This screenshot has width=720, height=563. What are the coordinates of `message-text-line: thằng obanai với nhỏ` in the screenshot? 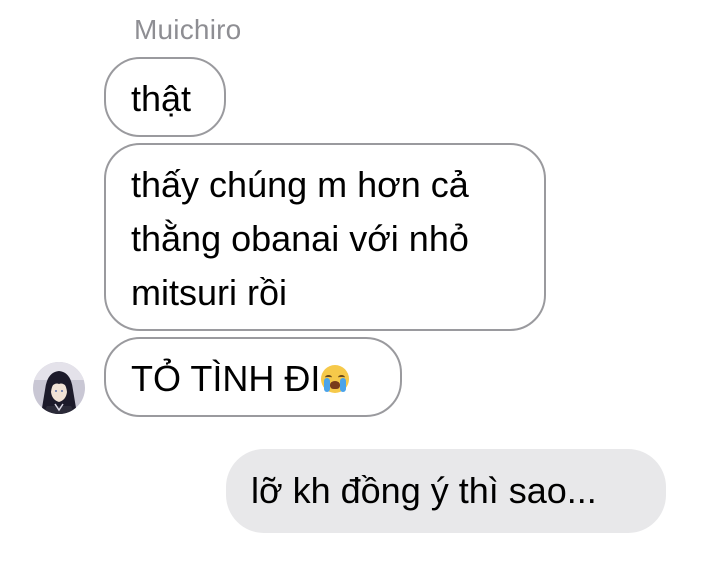 It's located at (300, 238).